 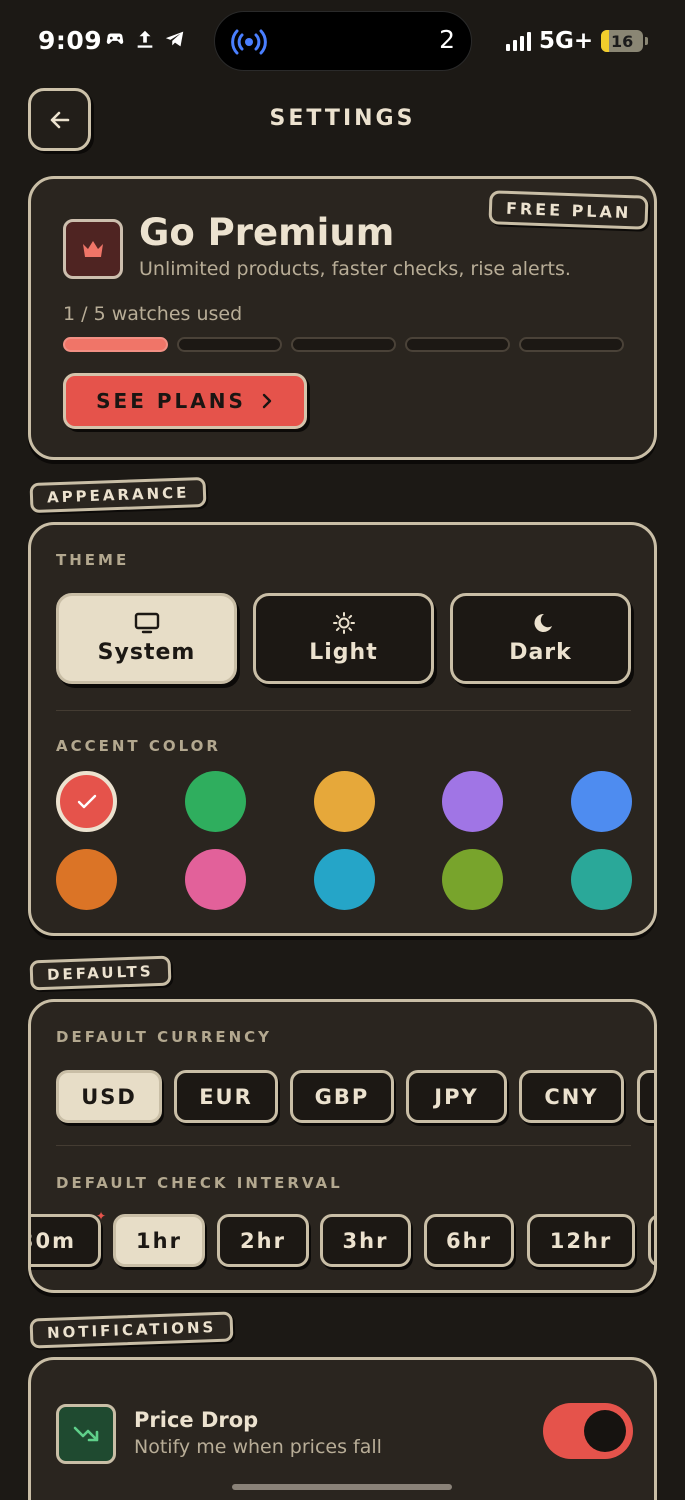 I want to click on usage-text: 1 / 5 watches used, so click(x=153, y=314).